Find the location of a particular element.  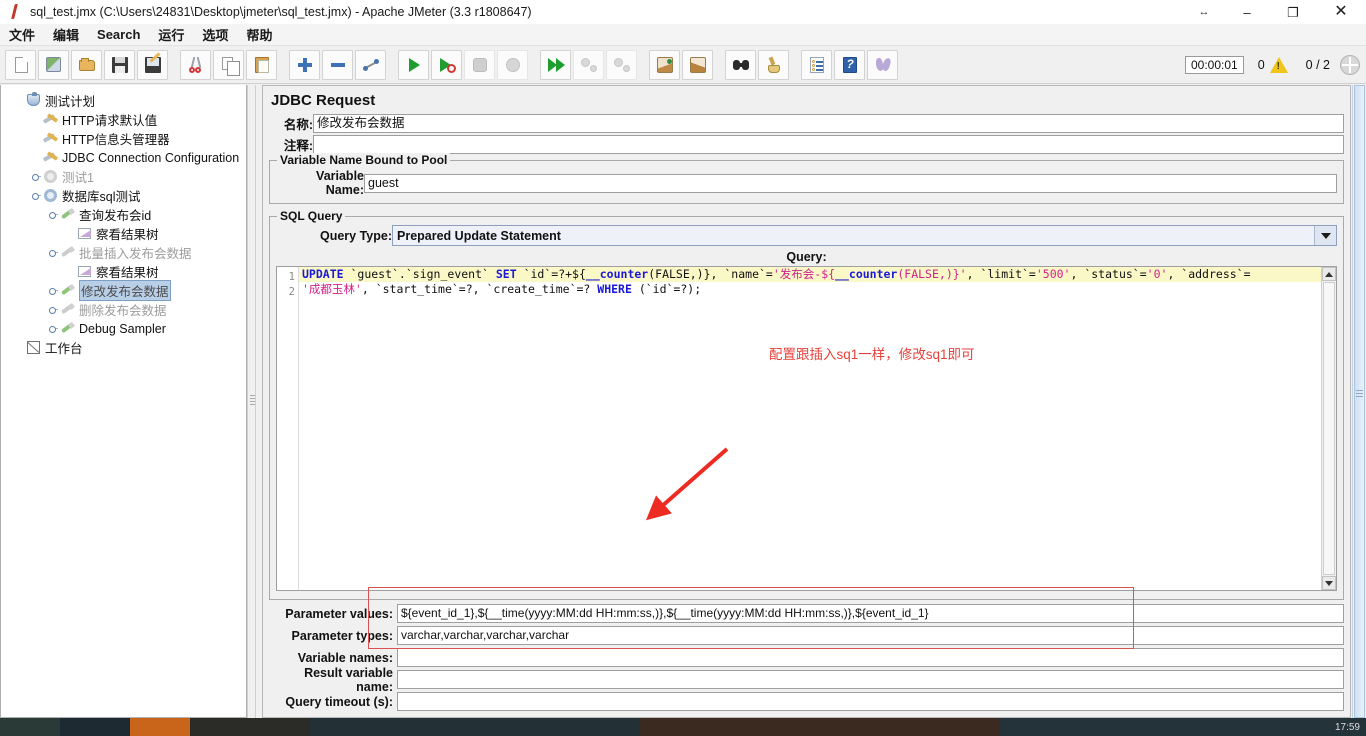

field-row: Query timeout (s): is located at coordinates (806, 701).